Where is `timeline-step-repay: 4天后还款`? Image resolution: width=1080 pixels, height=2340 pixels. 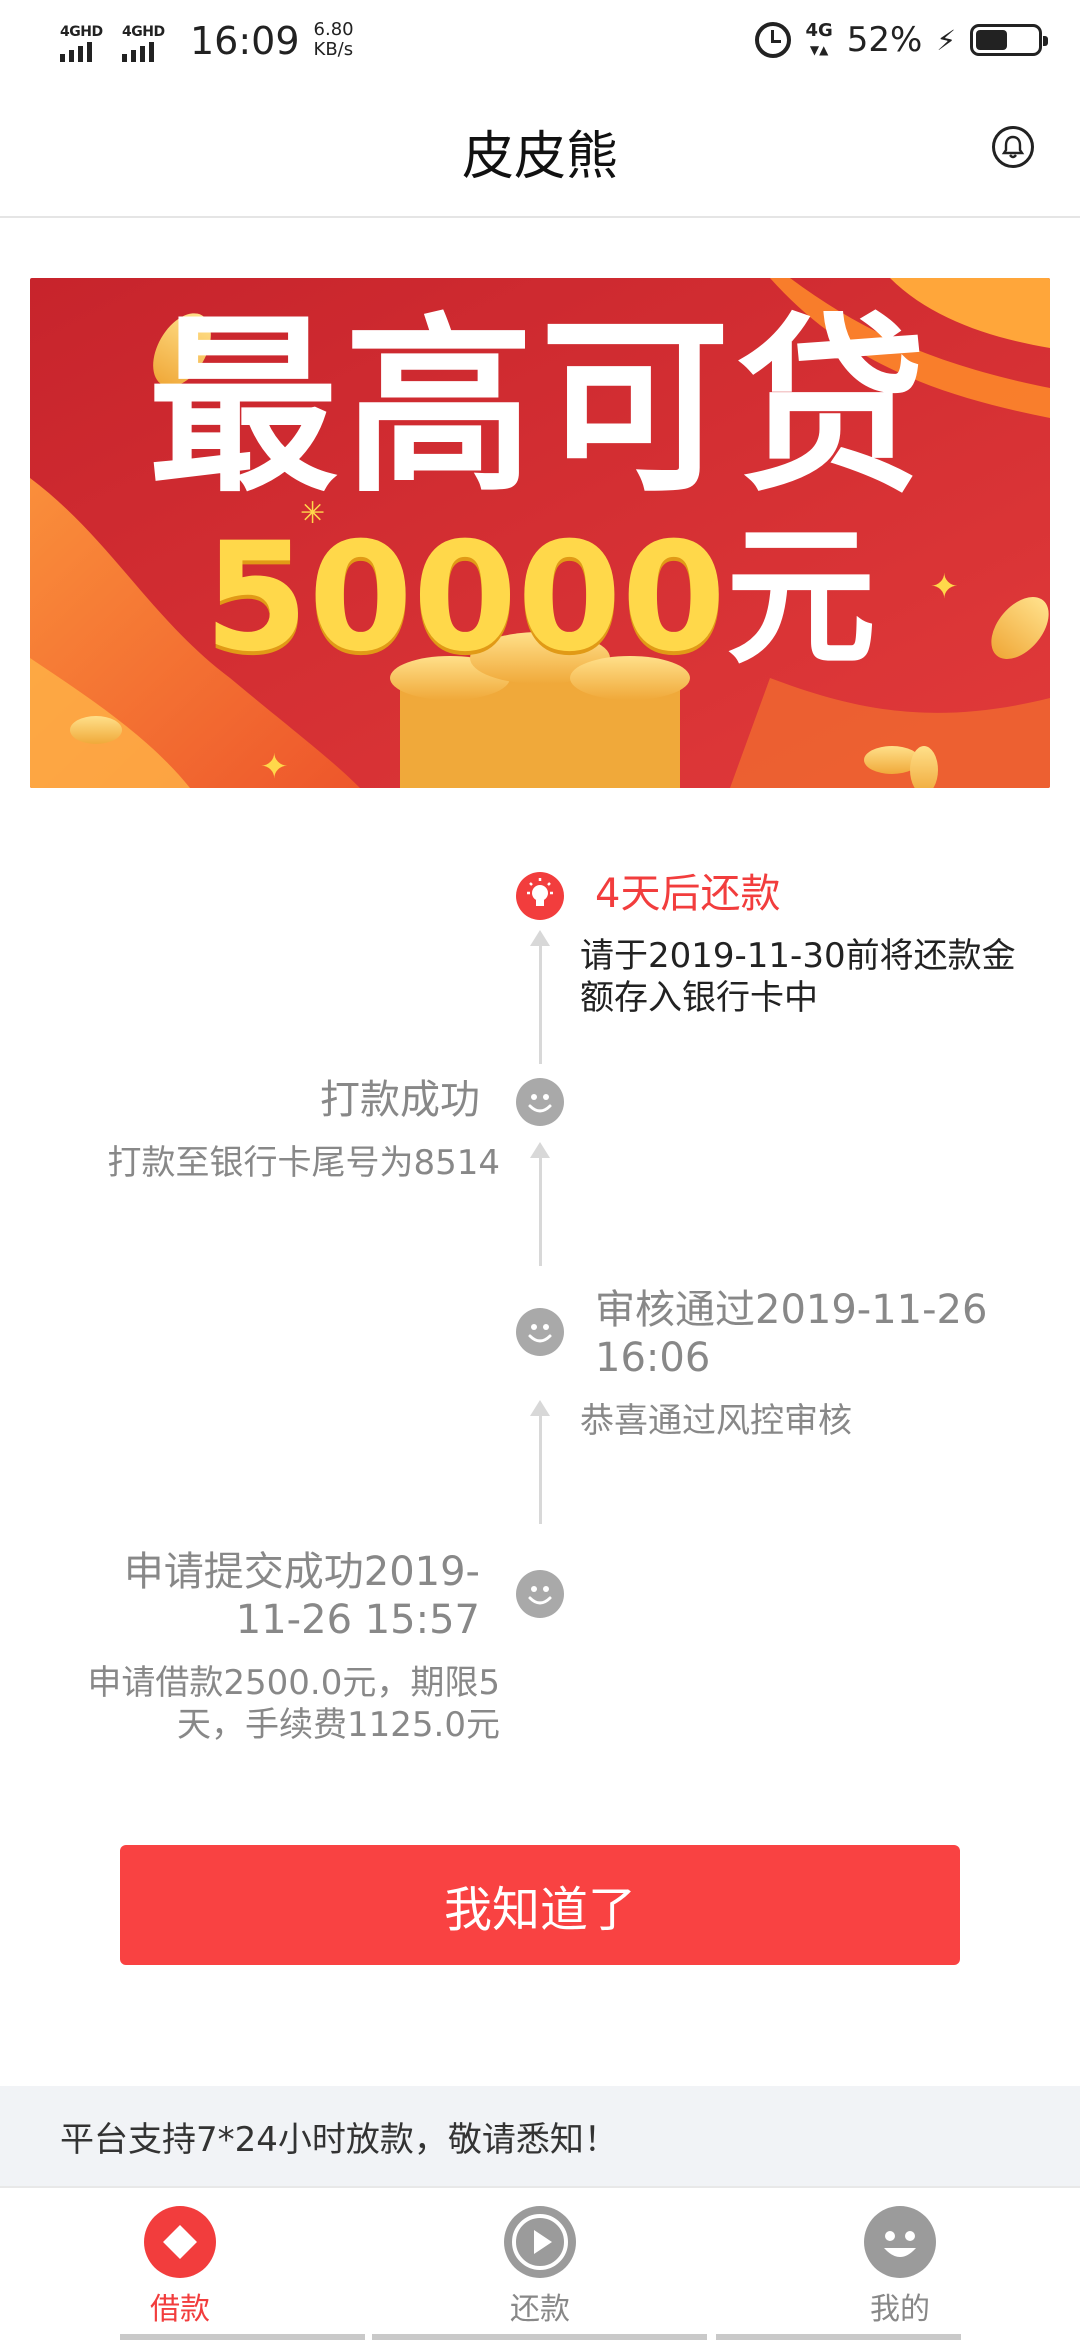
timeline-step-repay: 4天后还款 is located at coordinates (680, 894).